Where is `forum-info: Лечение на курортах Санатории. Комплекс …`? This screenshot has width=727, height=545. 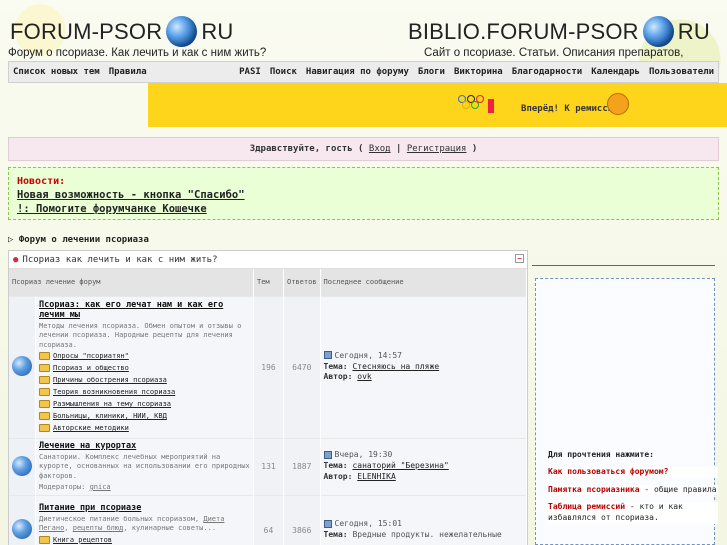
forum-info: Лечение на курортах Санатории. Комплекс … is located at coordinates (144, 466).